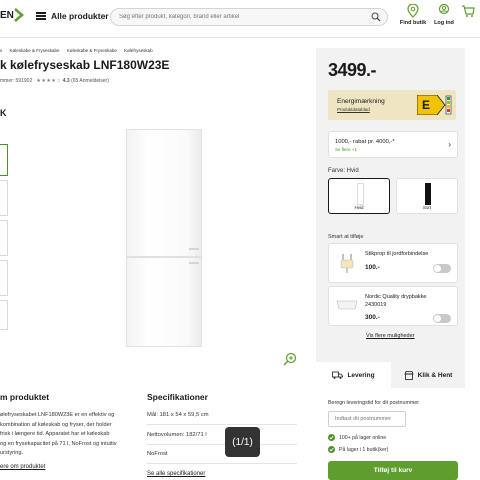 This screenshot has height=480, width=480. Describe the element at coordinates (365, 142) in the screenshot. I see `discount-text: 1000,- rabat pr. 4000,-*` at that location.